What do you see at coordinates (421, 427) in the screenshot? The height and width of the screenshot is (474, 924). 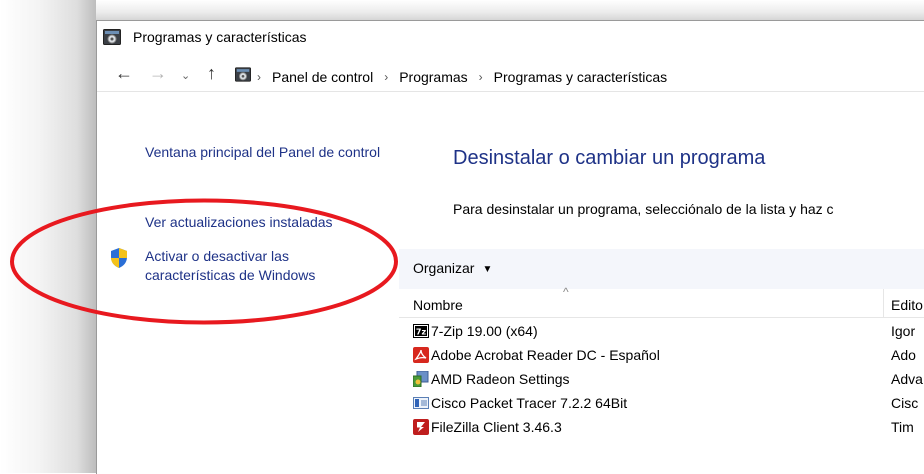 I see `filezilla-icon` at bounding box center [421, 427].